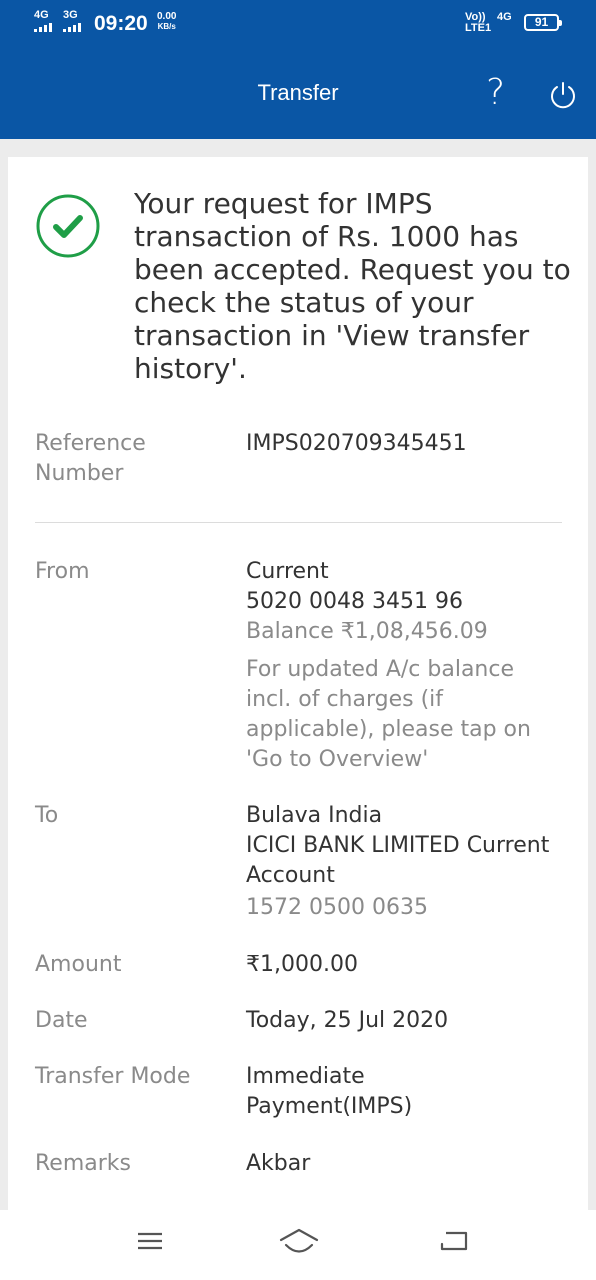 The width and height of the screenshot is (596, 1280). I want to click on reference-value: IMPS020709345451, so click(356, 443).